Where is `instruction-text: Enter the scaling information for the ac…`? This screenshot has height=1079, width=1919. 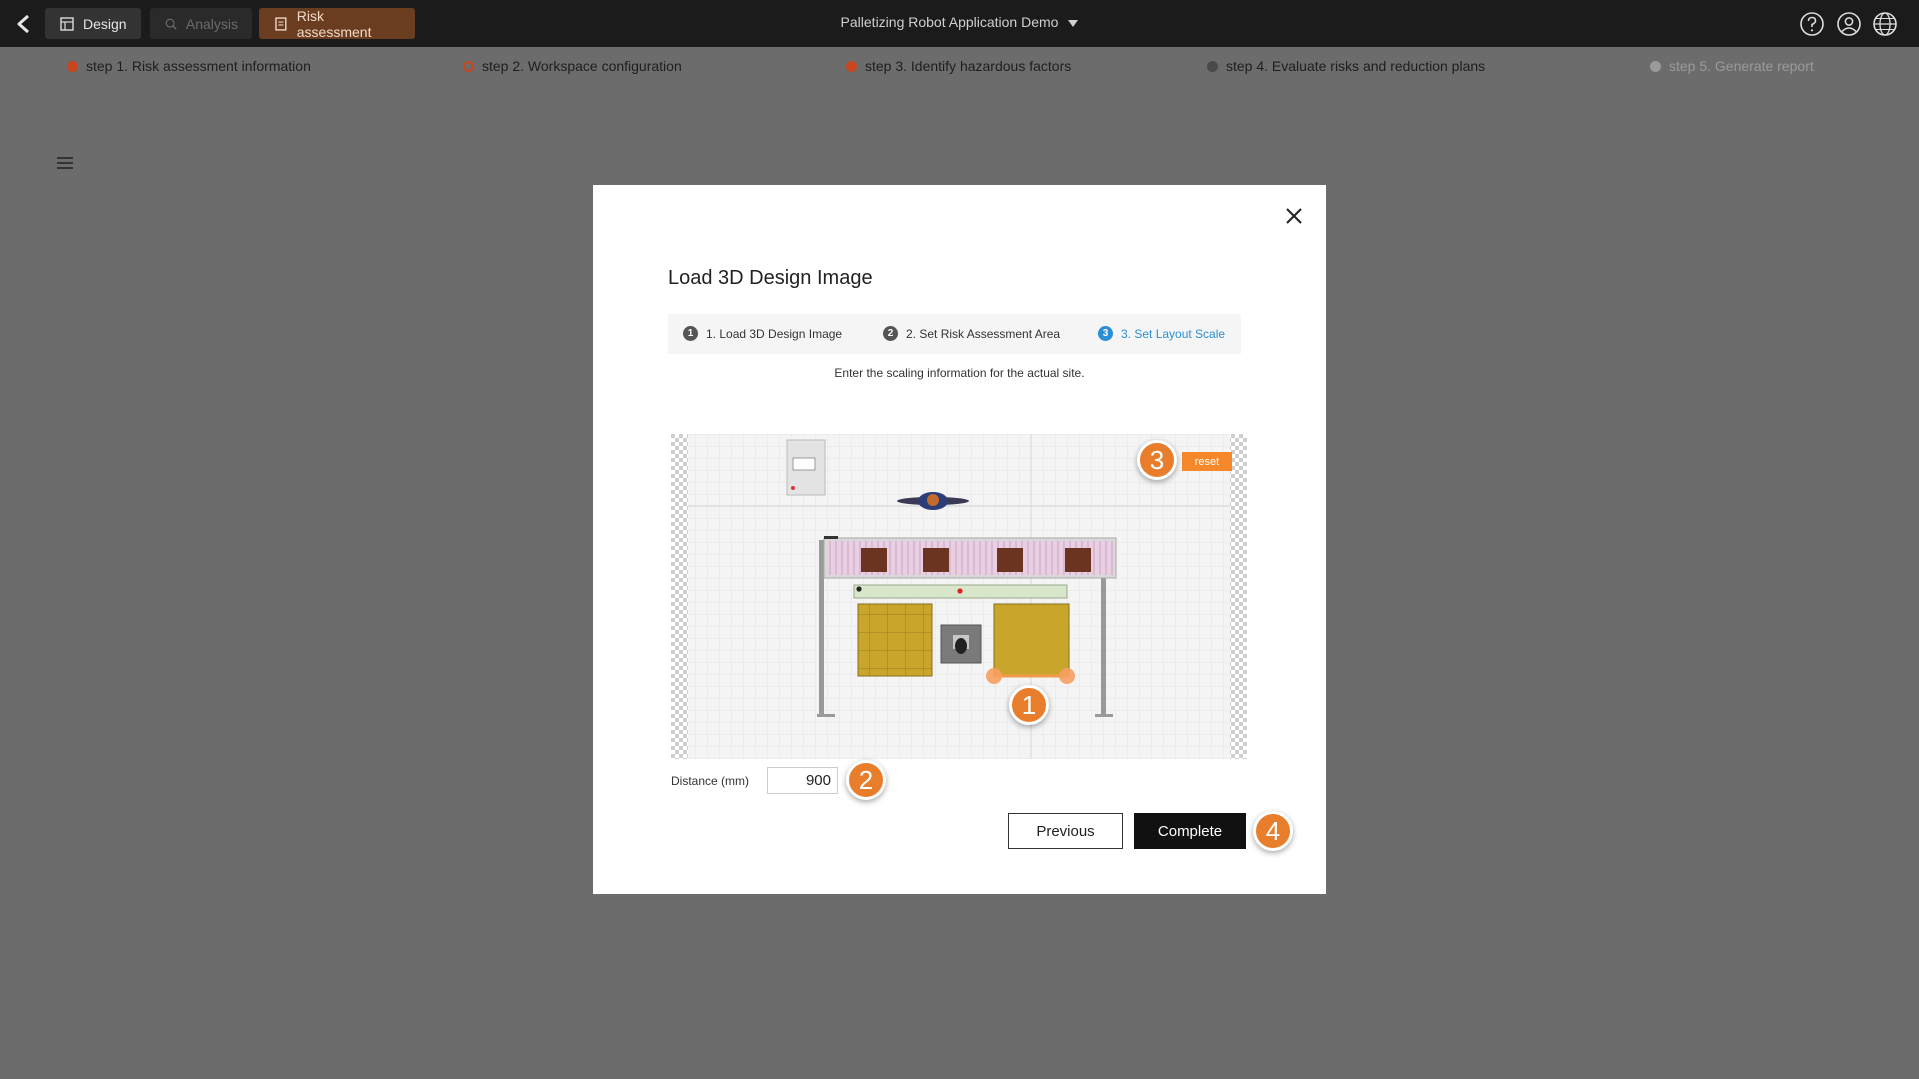
instruction-text: Enter the scaling information for the ac… is located at coordinates (959, 373).